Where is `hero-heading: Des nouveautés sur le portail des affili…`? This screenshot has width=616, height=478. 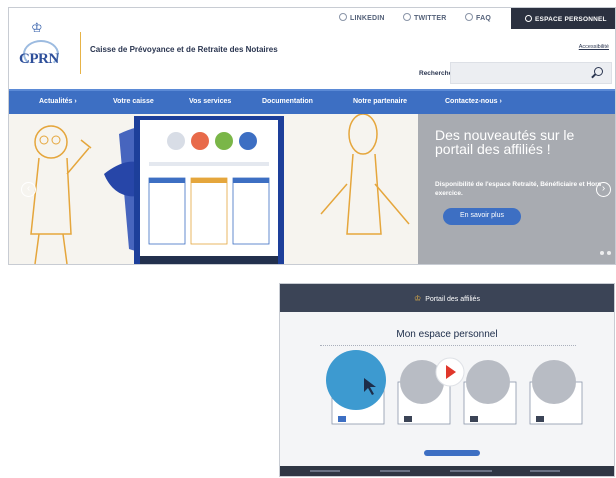 hero-heading: Des nouveautés sur le portail des affili… is located at coordinates (505, 142).